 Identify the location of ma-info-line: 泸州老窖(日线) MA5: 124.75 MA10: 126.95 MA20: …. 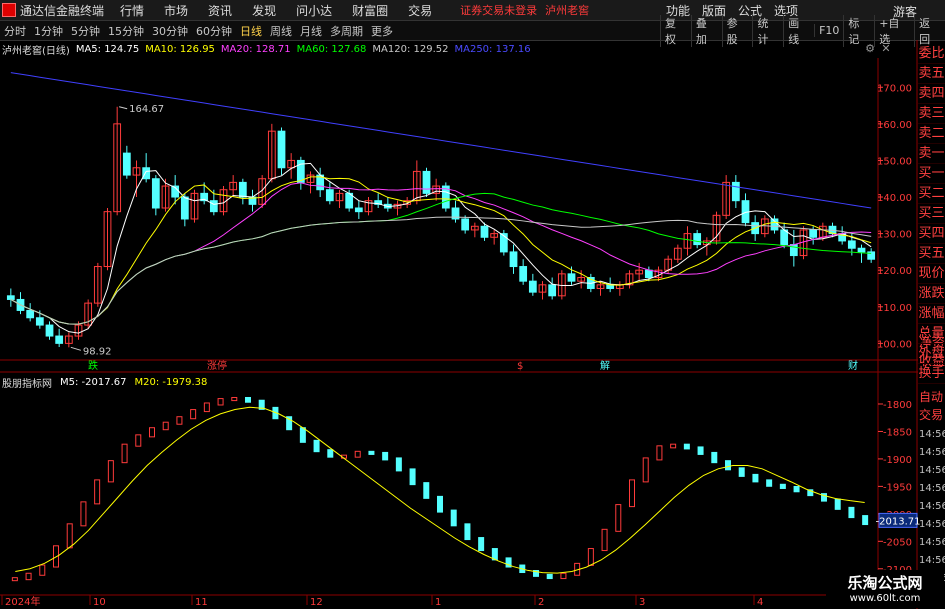
(269, 49).